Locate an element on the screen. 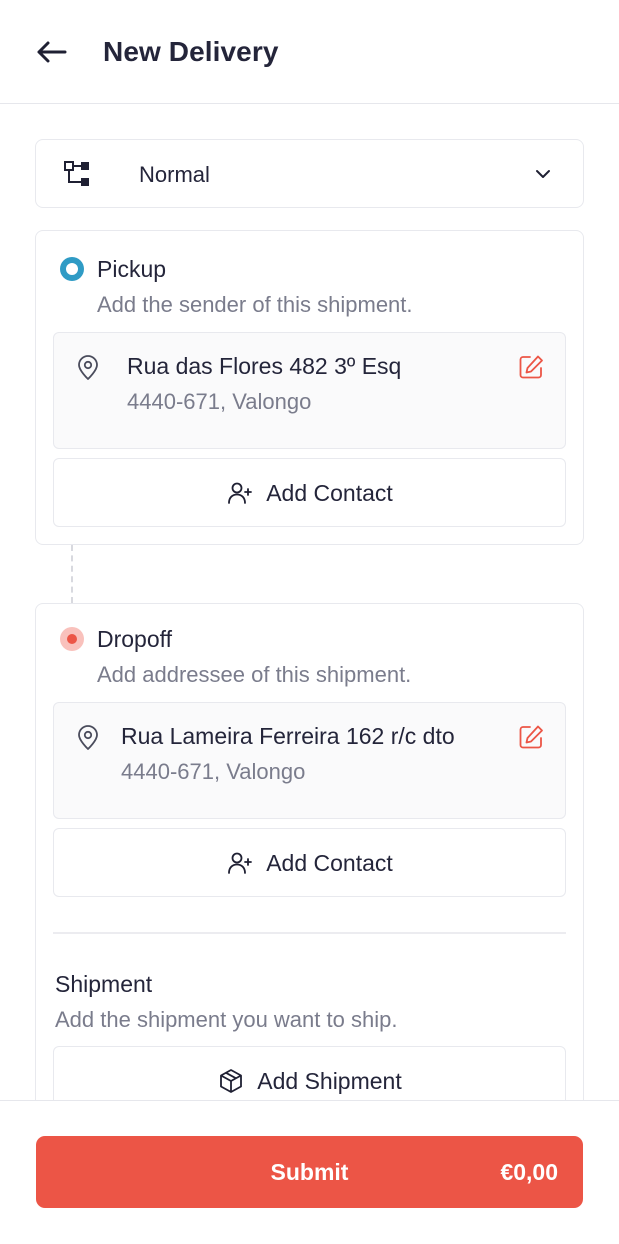 The width and height of the screenshot is (619, 1244). shipment-title: Shipment is located at coordinates (104, 984).